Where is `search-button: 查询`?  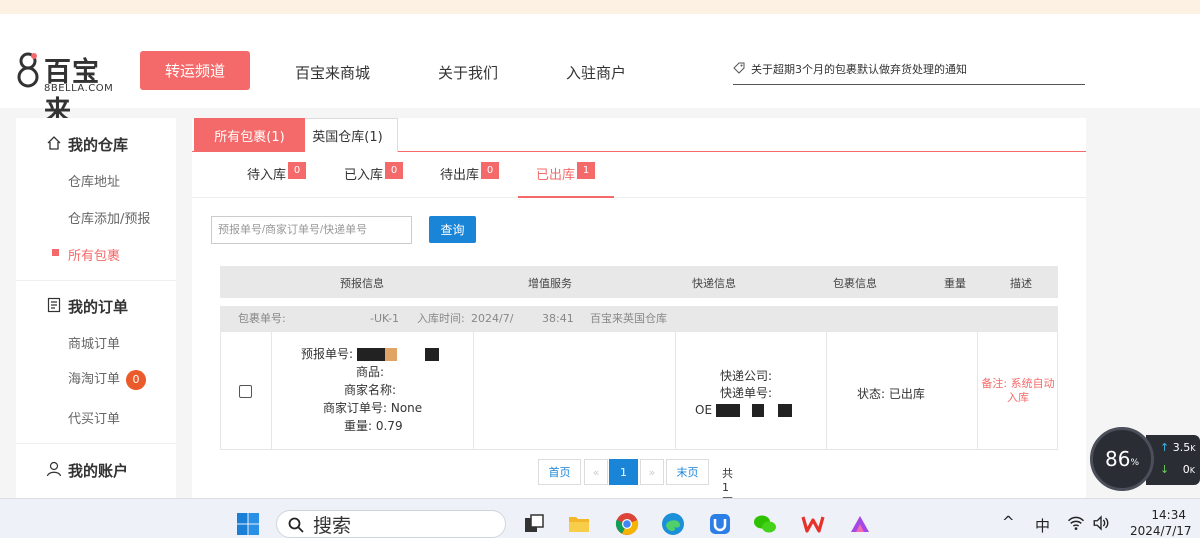 search-button: 查询 is located at coordinates (452, 229).